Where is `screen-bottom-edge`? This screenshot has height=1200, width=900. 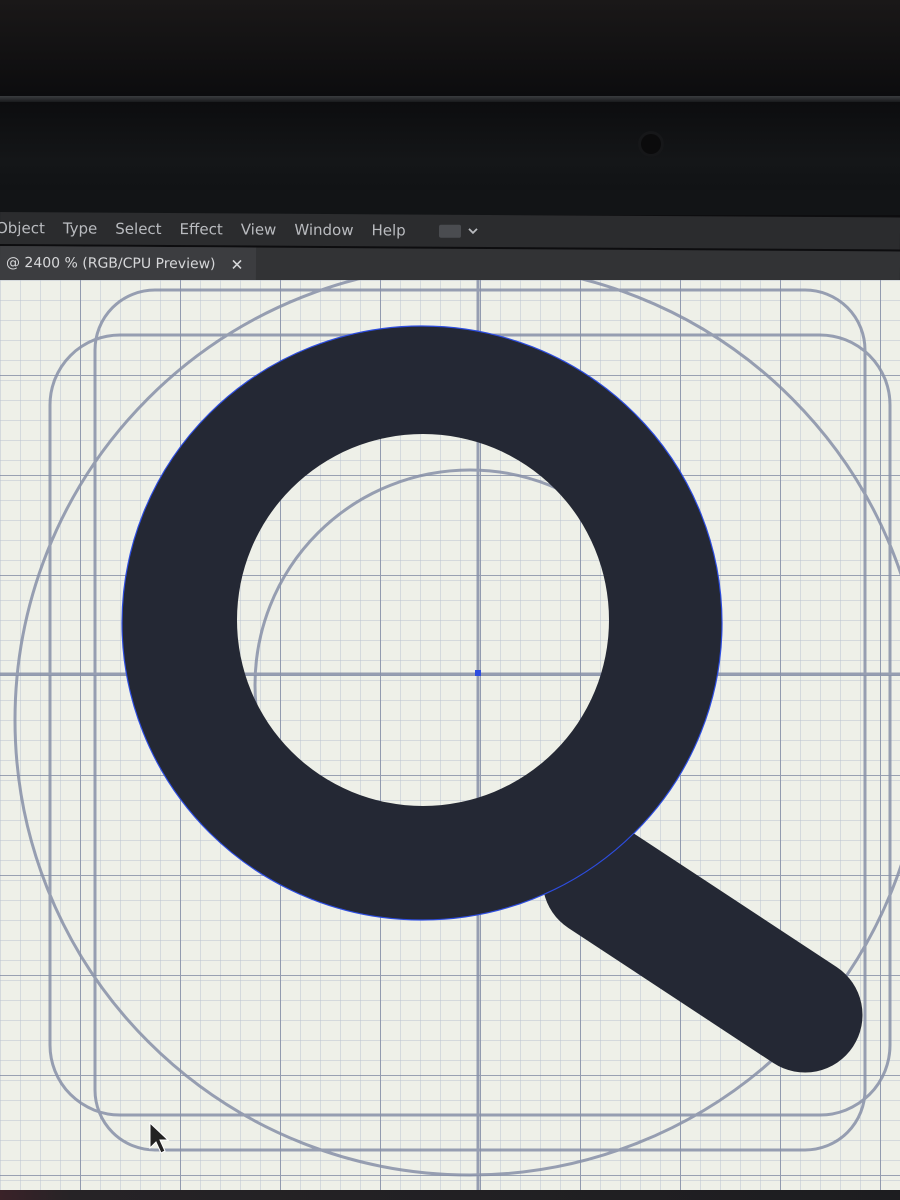
screen-bottom-edge is located at coordinates (450, 1195).